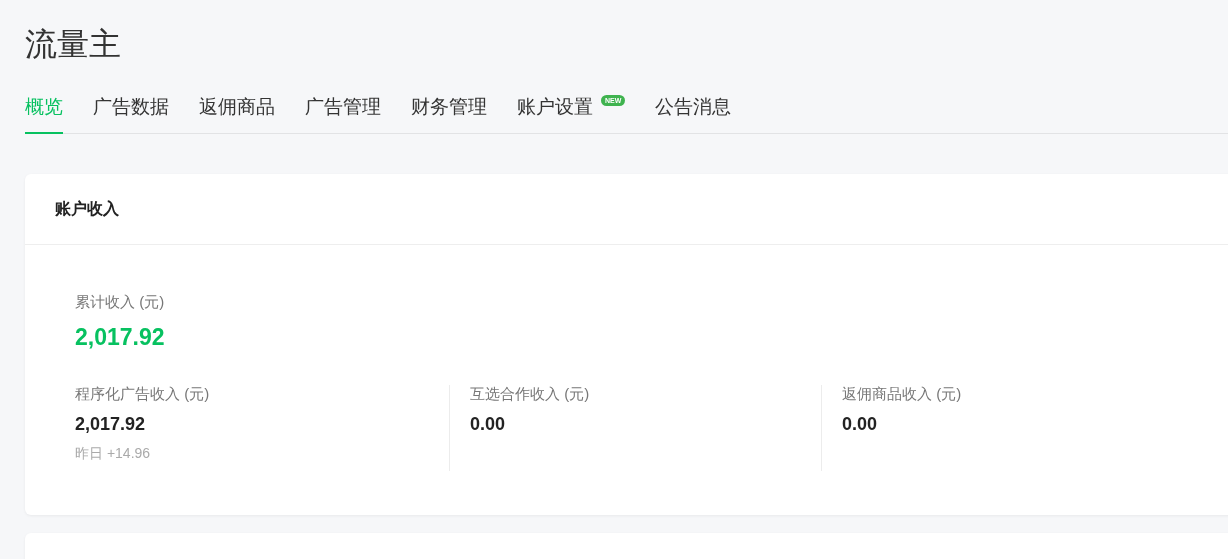 This screenshot has height=559, width=1228. I want to click on nav-tab: 返佣商品, so click(237, 114).